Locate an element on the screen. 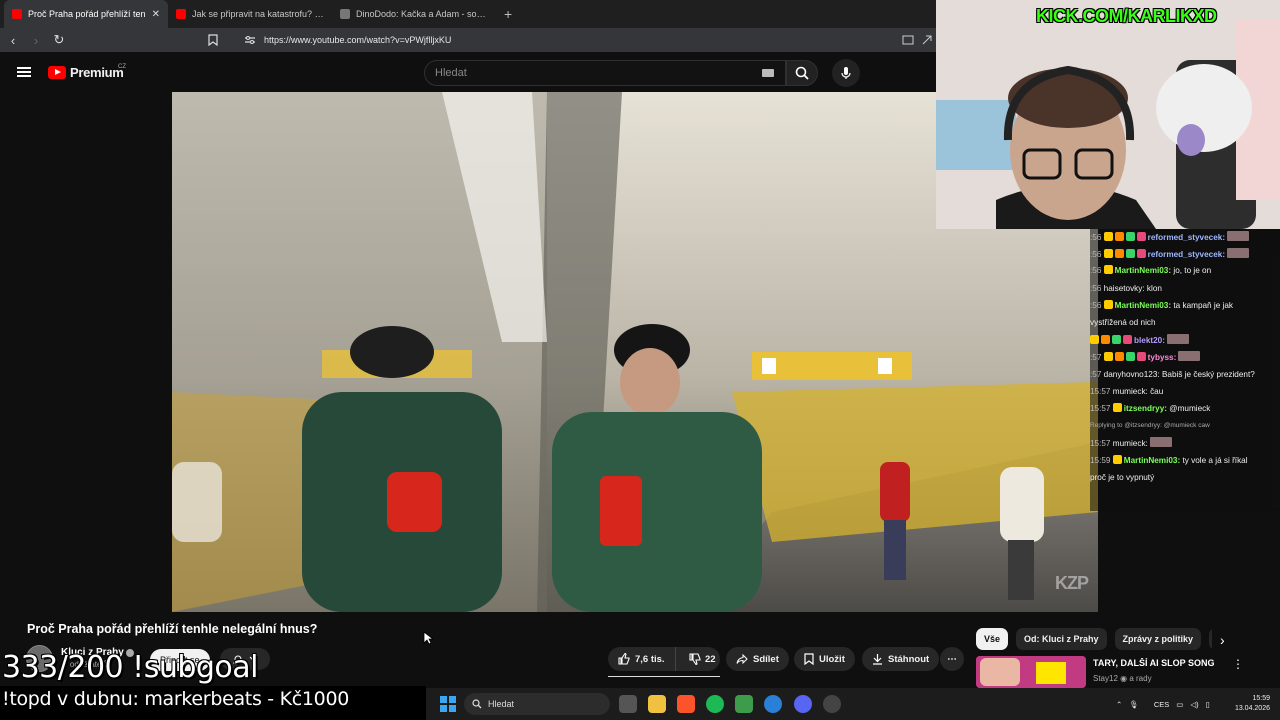 This screenshot has width=1280, height=720. more-actions-button: ⋯ is located at coordinates (952, 659).